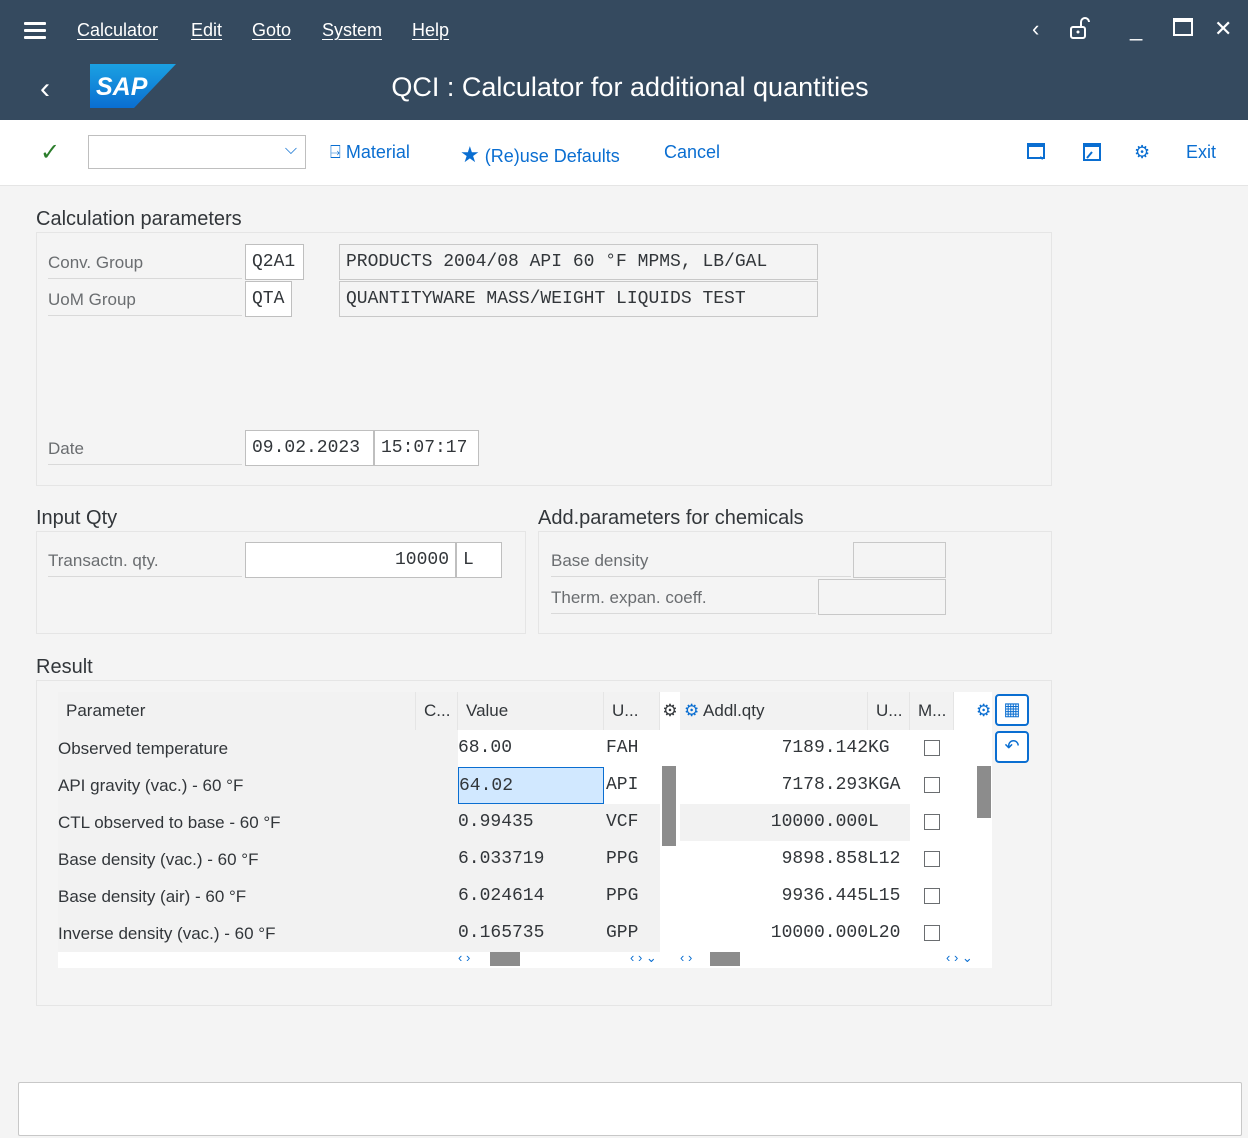  Describe the element at coordinates (274, 262) in the screenshot. I see `conv-group-input: Q2A1` at that location.